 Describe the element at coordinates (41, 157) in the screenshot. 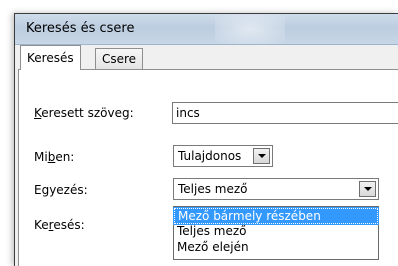

I see `label-part: Mi` at that location.